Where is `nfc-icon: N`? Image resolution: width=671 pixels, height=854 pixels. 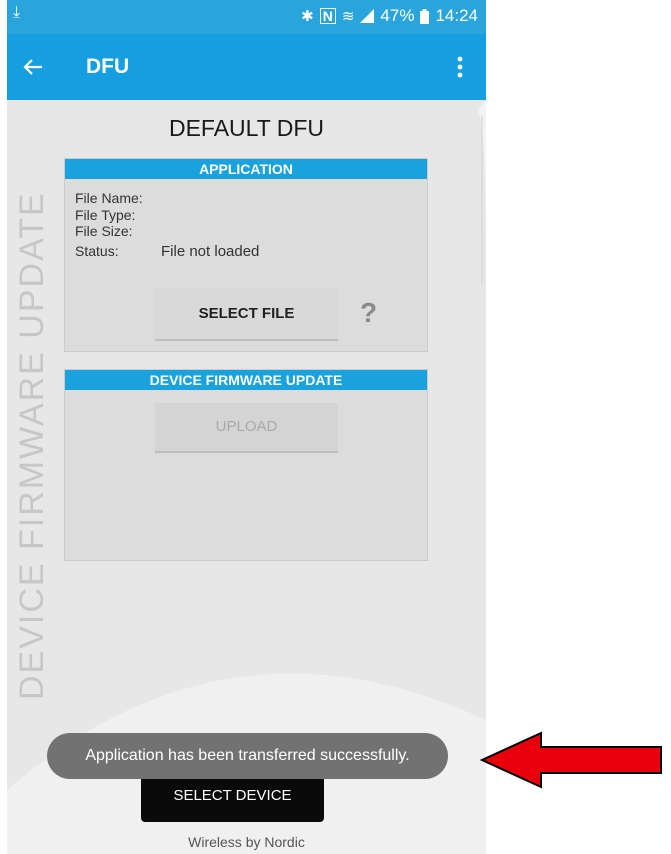
nfc-icon: N is located at coordinates (327, 16).